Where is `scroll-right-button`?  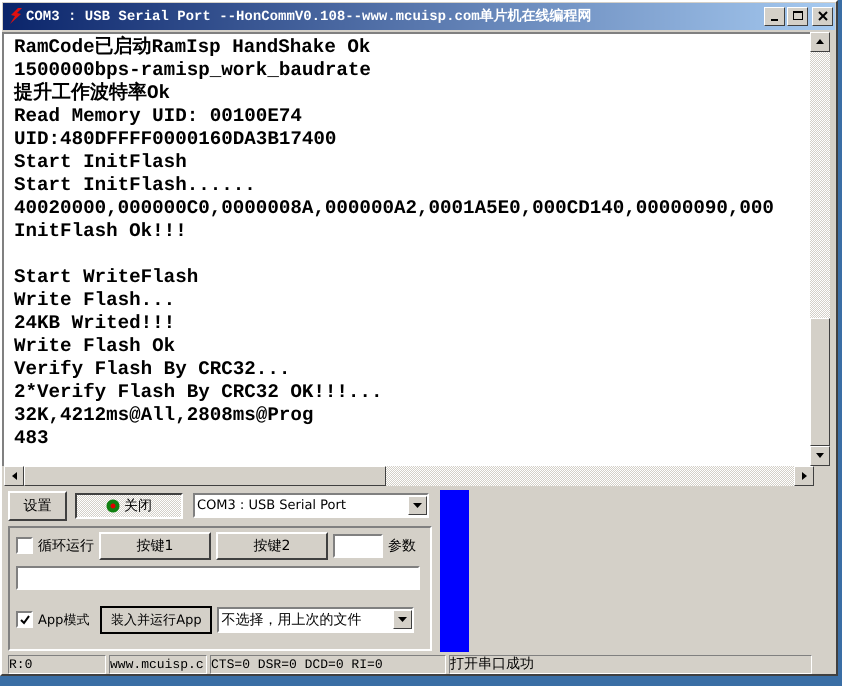 scroll-right-button is located at coordinates (804, 476).